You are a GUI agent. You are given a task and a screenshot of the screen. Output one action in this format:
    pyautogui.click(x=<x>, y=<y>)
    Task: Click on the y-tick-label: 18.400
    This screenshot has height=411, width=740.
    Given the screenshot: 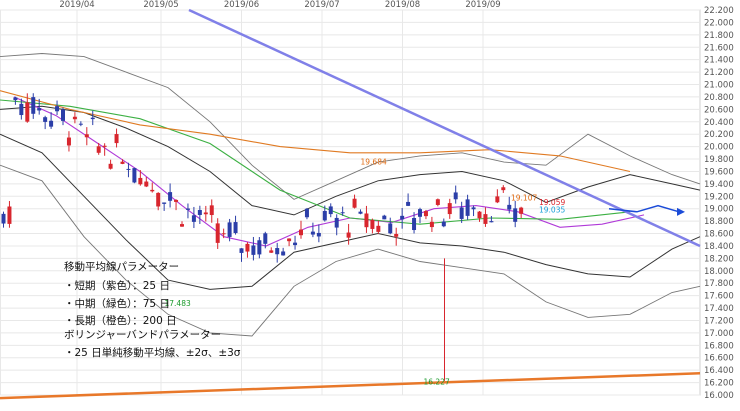 What is the action you would take?
    pyautogui.click(x=719, y=247)
    